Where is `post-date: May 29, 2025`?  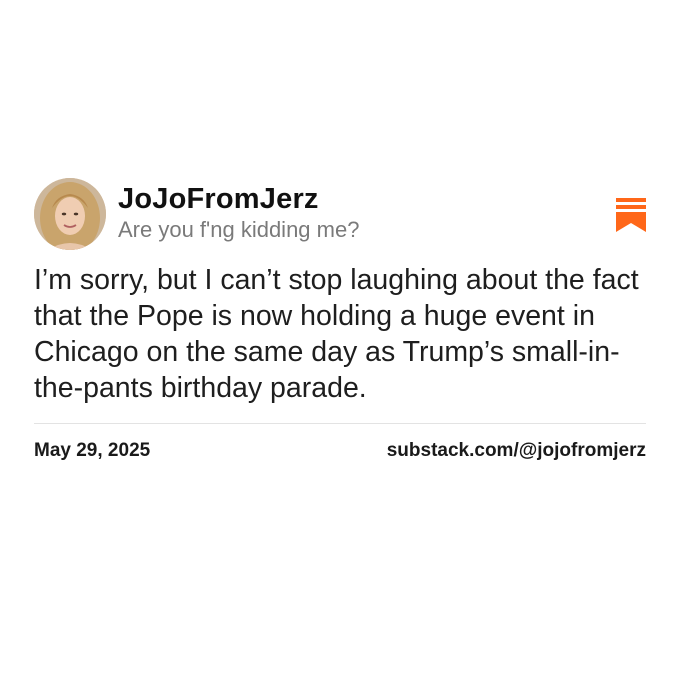 post-date: May 29, 2025 is located at coordinates (92, 450).